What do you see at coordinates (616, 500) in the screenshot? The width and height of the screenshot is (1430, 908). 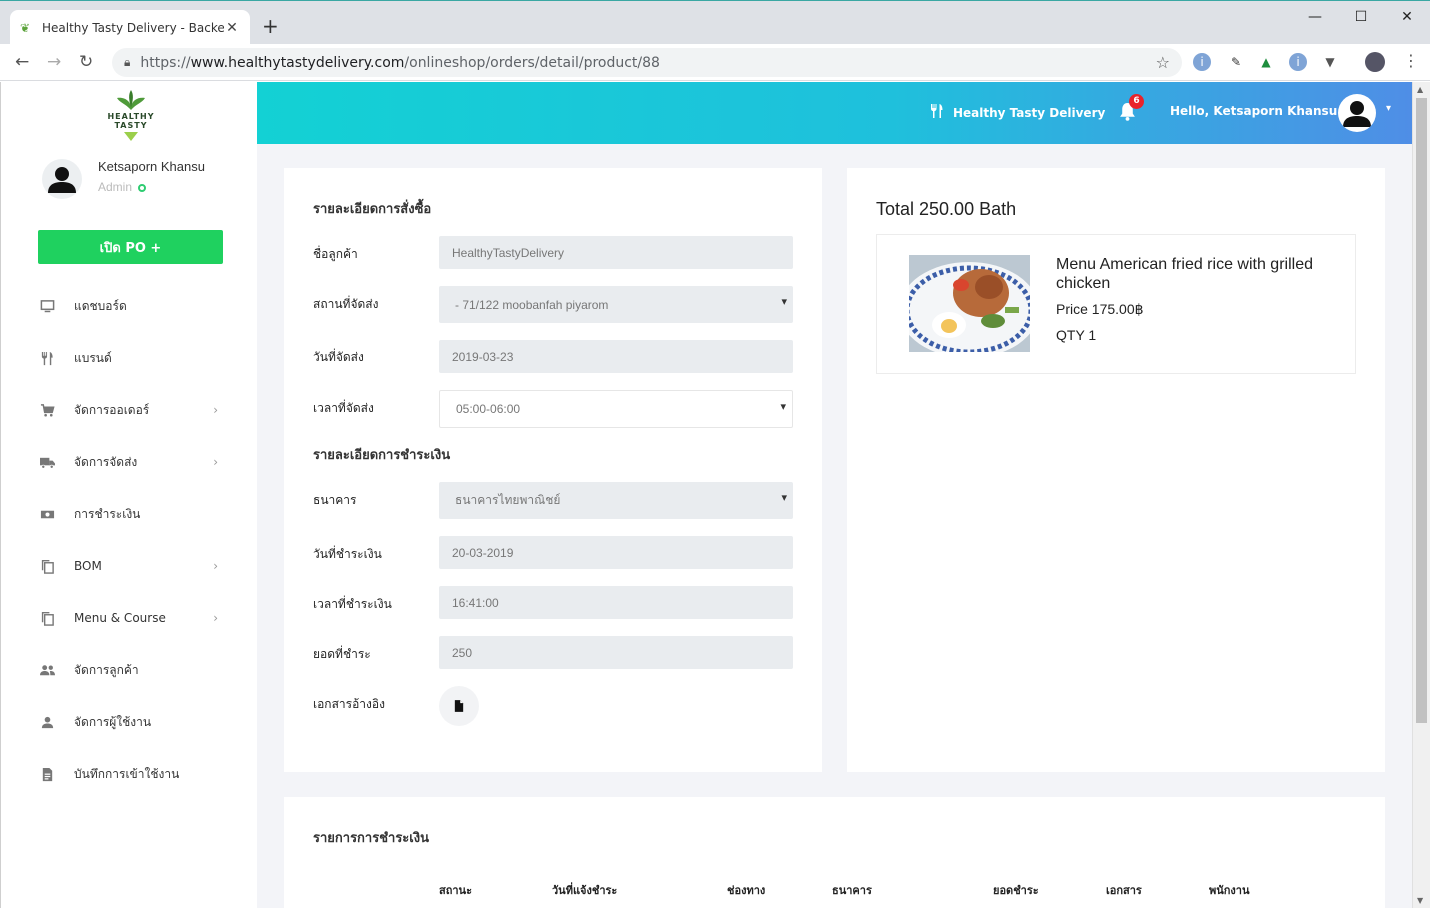 I see `bank-select: ธนาคารไทยพาณิชย์` at bounding box center [616, 500].